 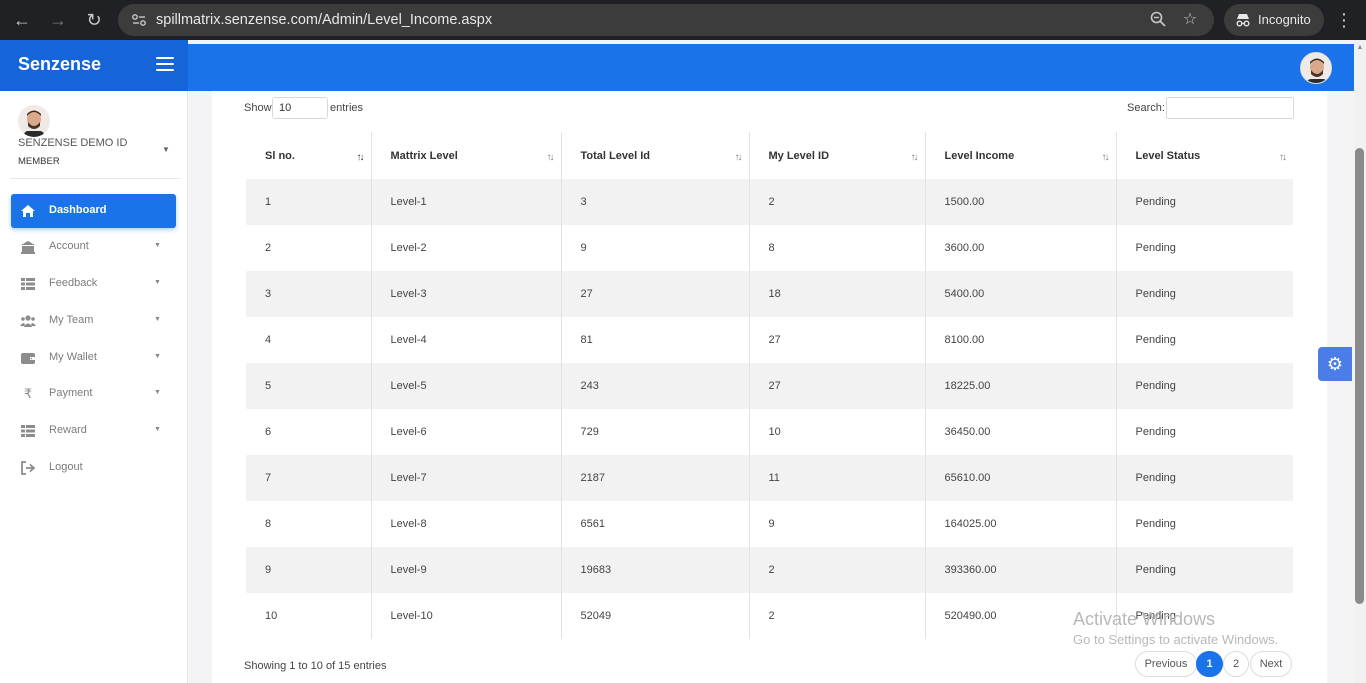 I want to click on column-header-sl-no: Sl no. ↑↓, so click(x=309, y=155).